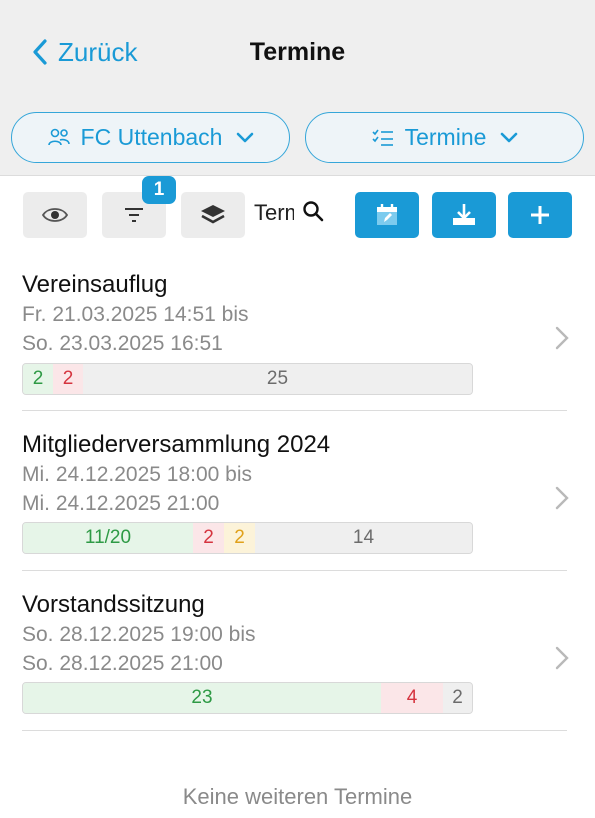  I want to click on plus-icon, so click(540, 215).